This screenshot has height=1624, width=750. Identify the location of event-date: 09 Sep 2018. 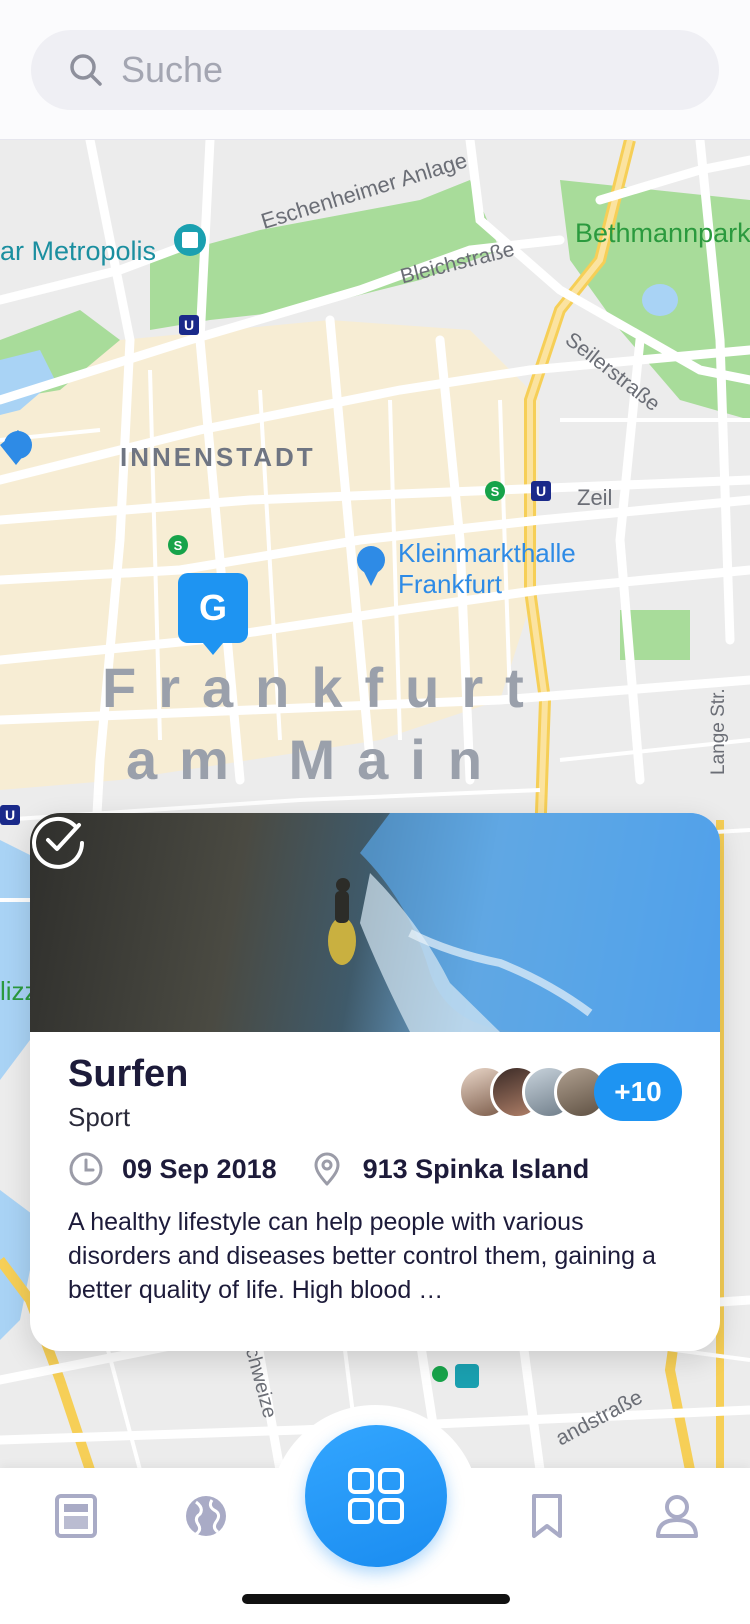
(199, 1168).